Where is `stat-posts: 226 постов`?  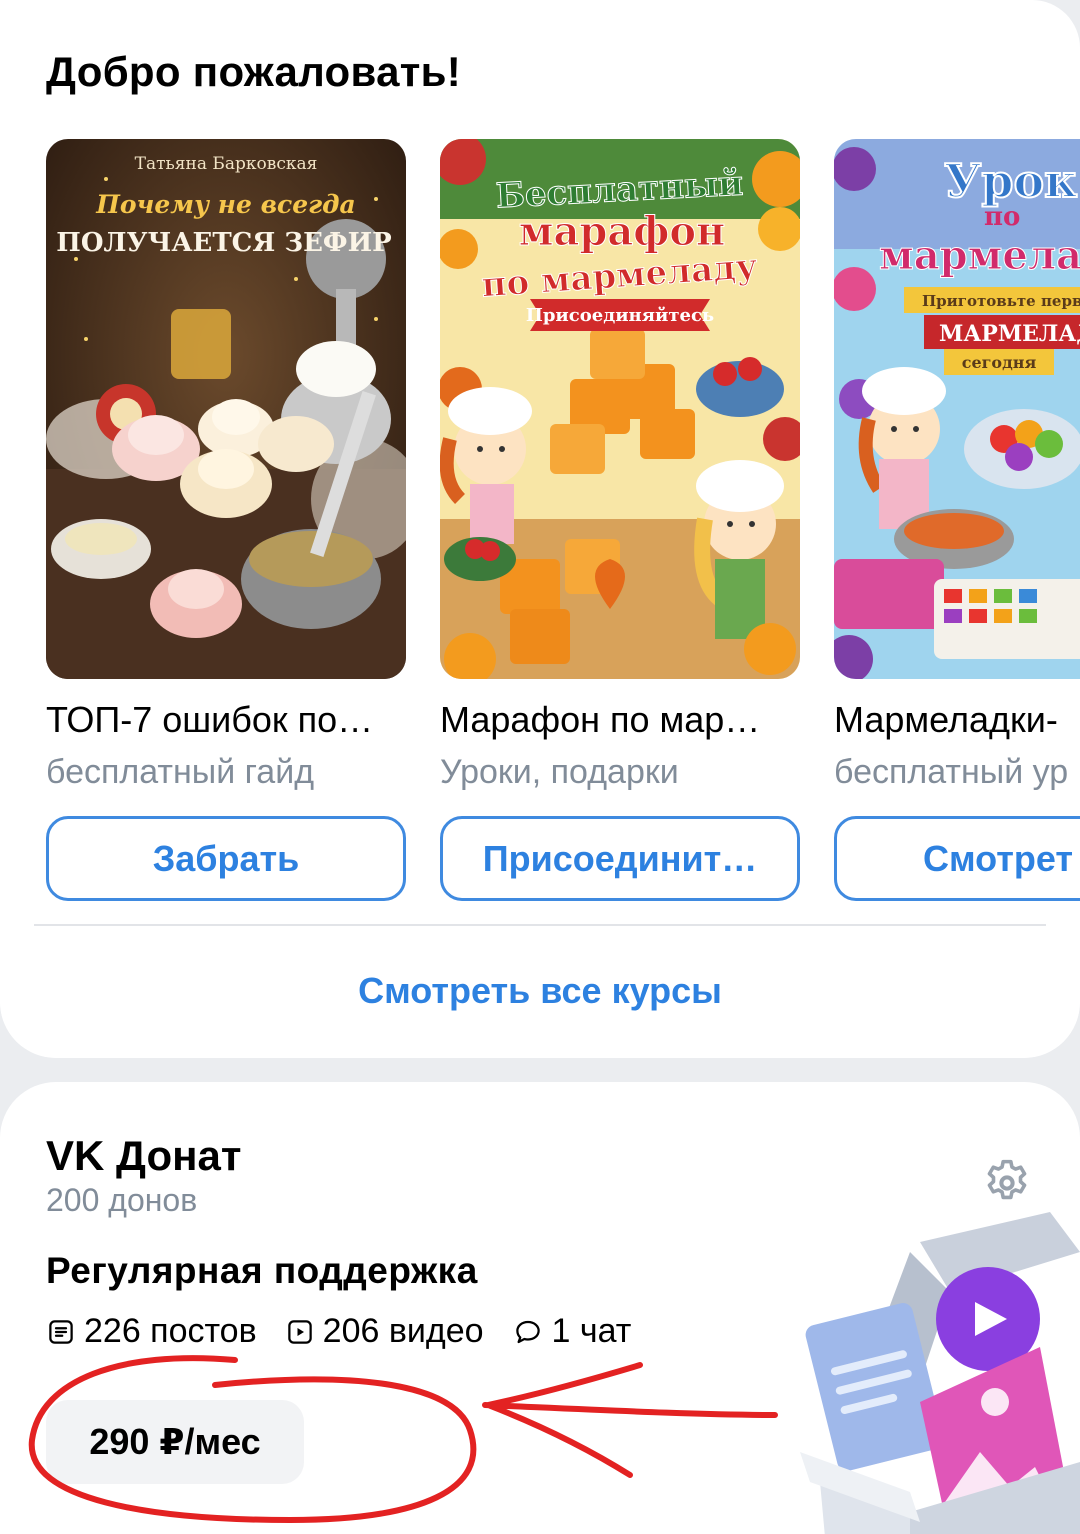
stat-posts: 226 постов is located at coordinates (151, 1331).